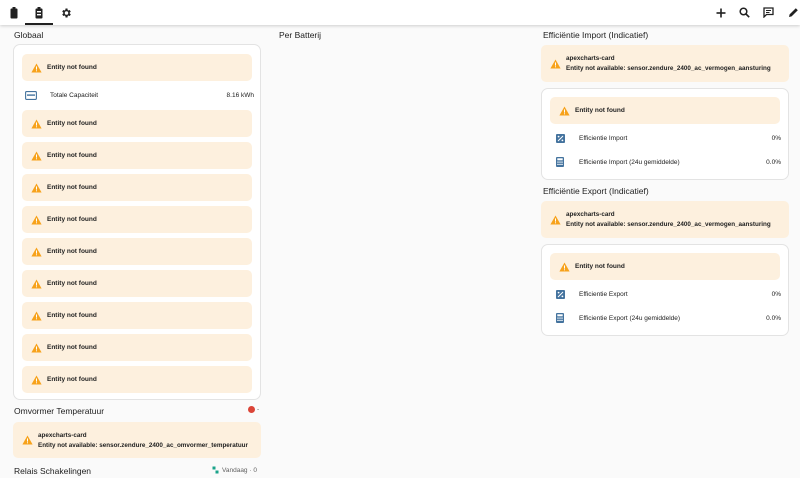 Image resolution: width=800 pixels, height=478 pixels. Describe the element at coordinates (300, 35) in the screenshot. I see `per-batterij-title: Per Batterij` at that location.